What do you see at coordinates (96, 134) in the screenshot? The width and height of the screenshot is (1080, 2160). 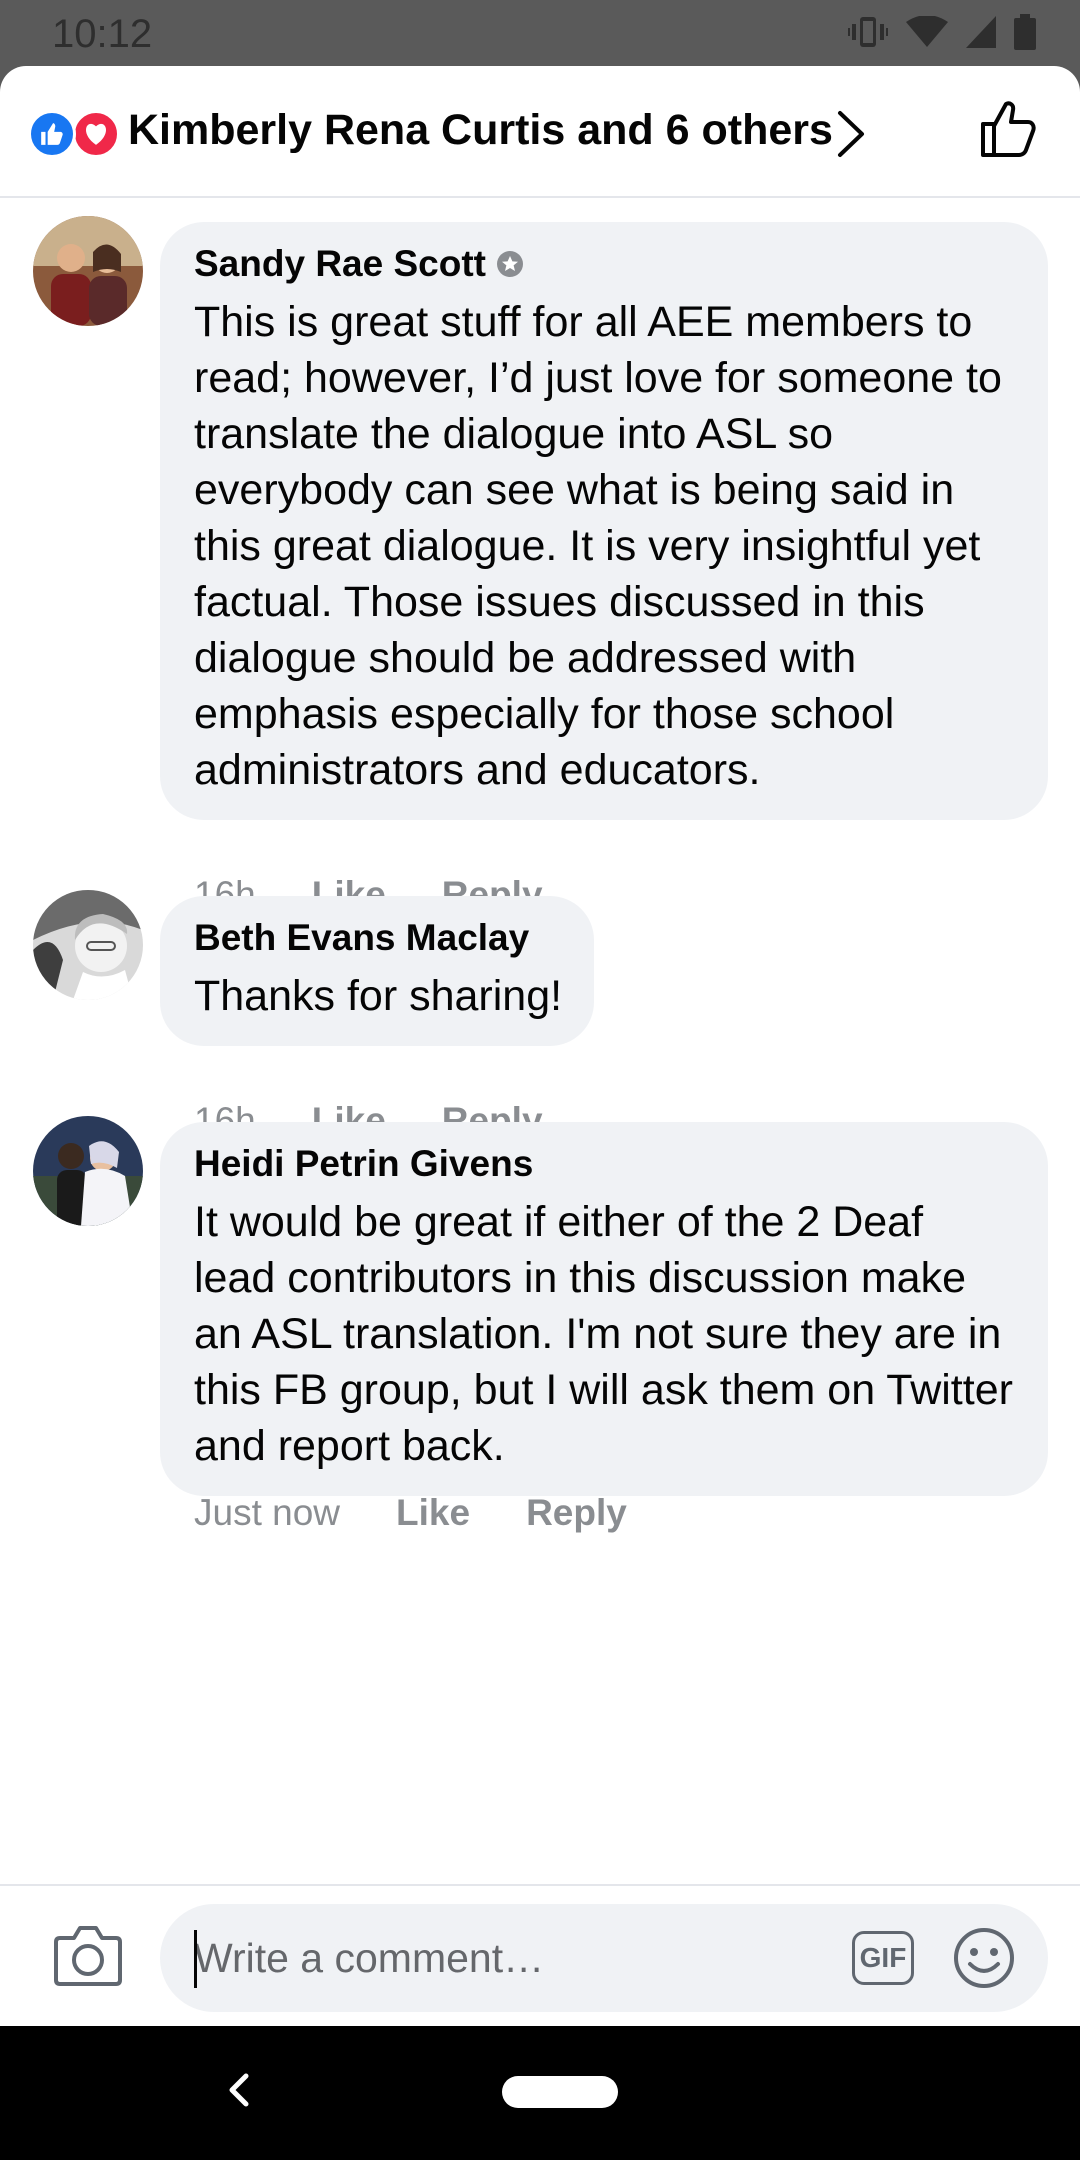 I see `love-reaction-icon` at bounding box center [96, 134].